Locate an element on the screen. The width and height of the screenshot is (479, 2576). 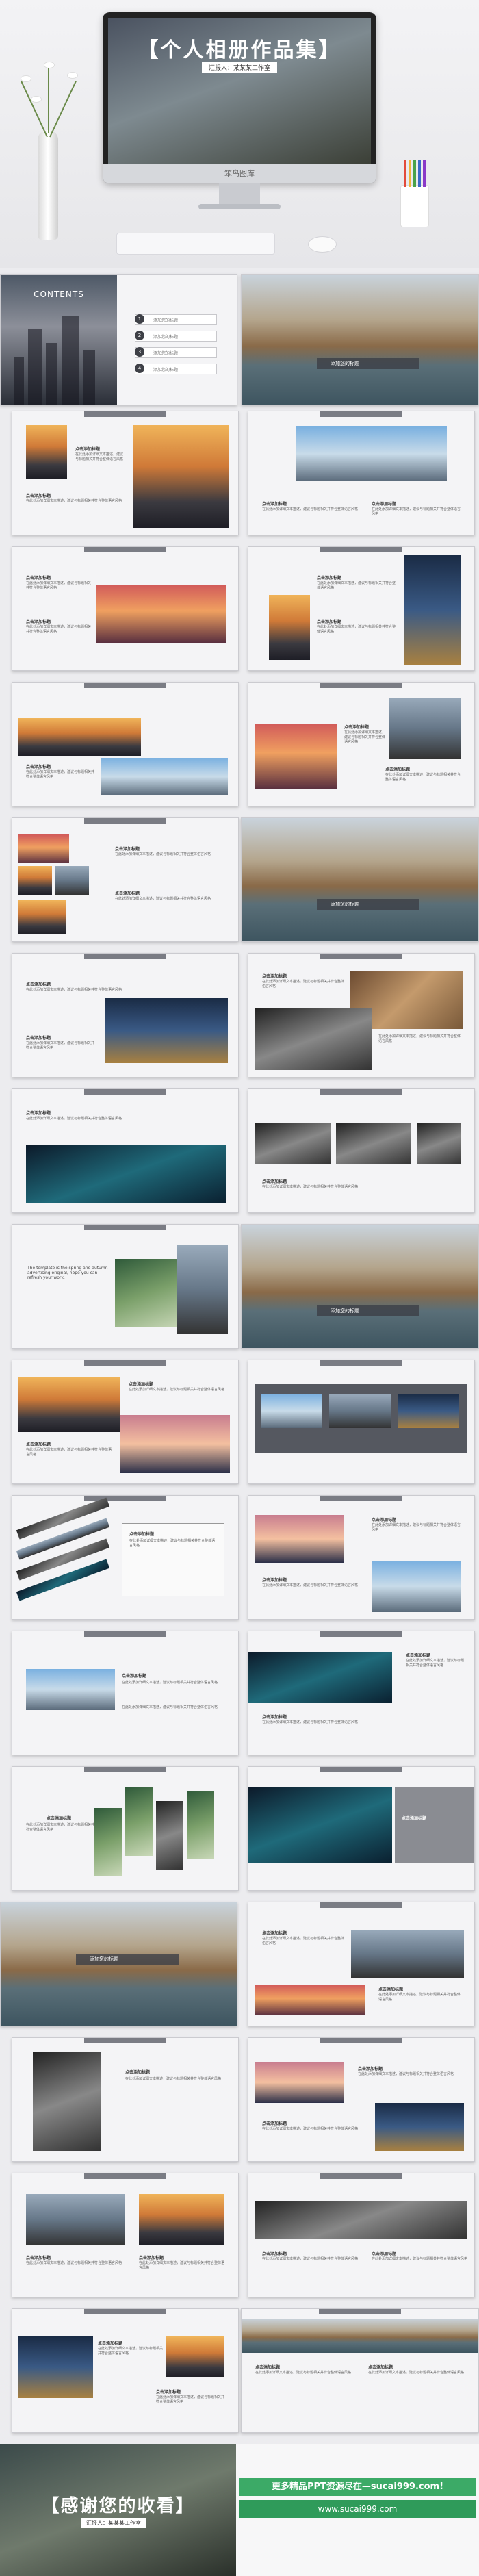
contents-item-4: 4 添加您的标题 is located at coordinates (176, 369).